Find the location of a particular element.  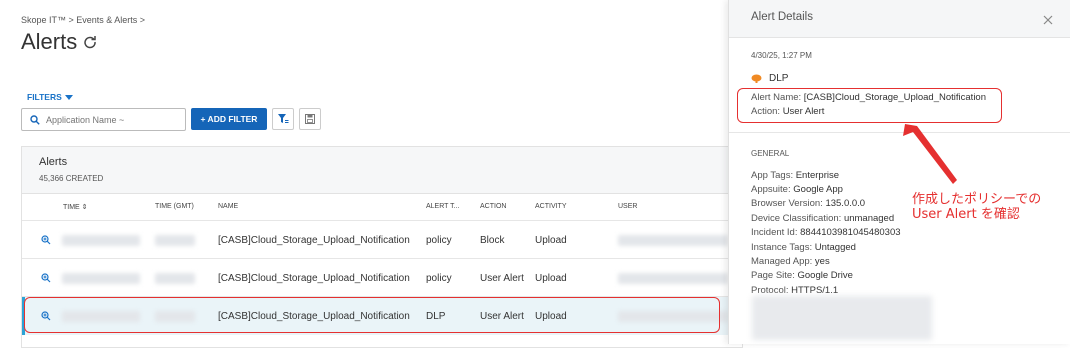

cloud-app-icon is located at coordinates (756, 78).